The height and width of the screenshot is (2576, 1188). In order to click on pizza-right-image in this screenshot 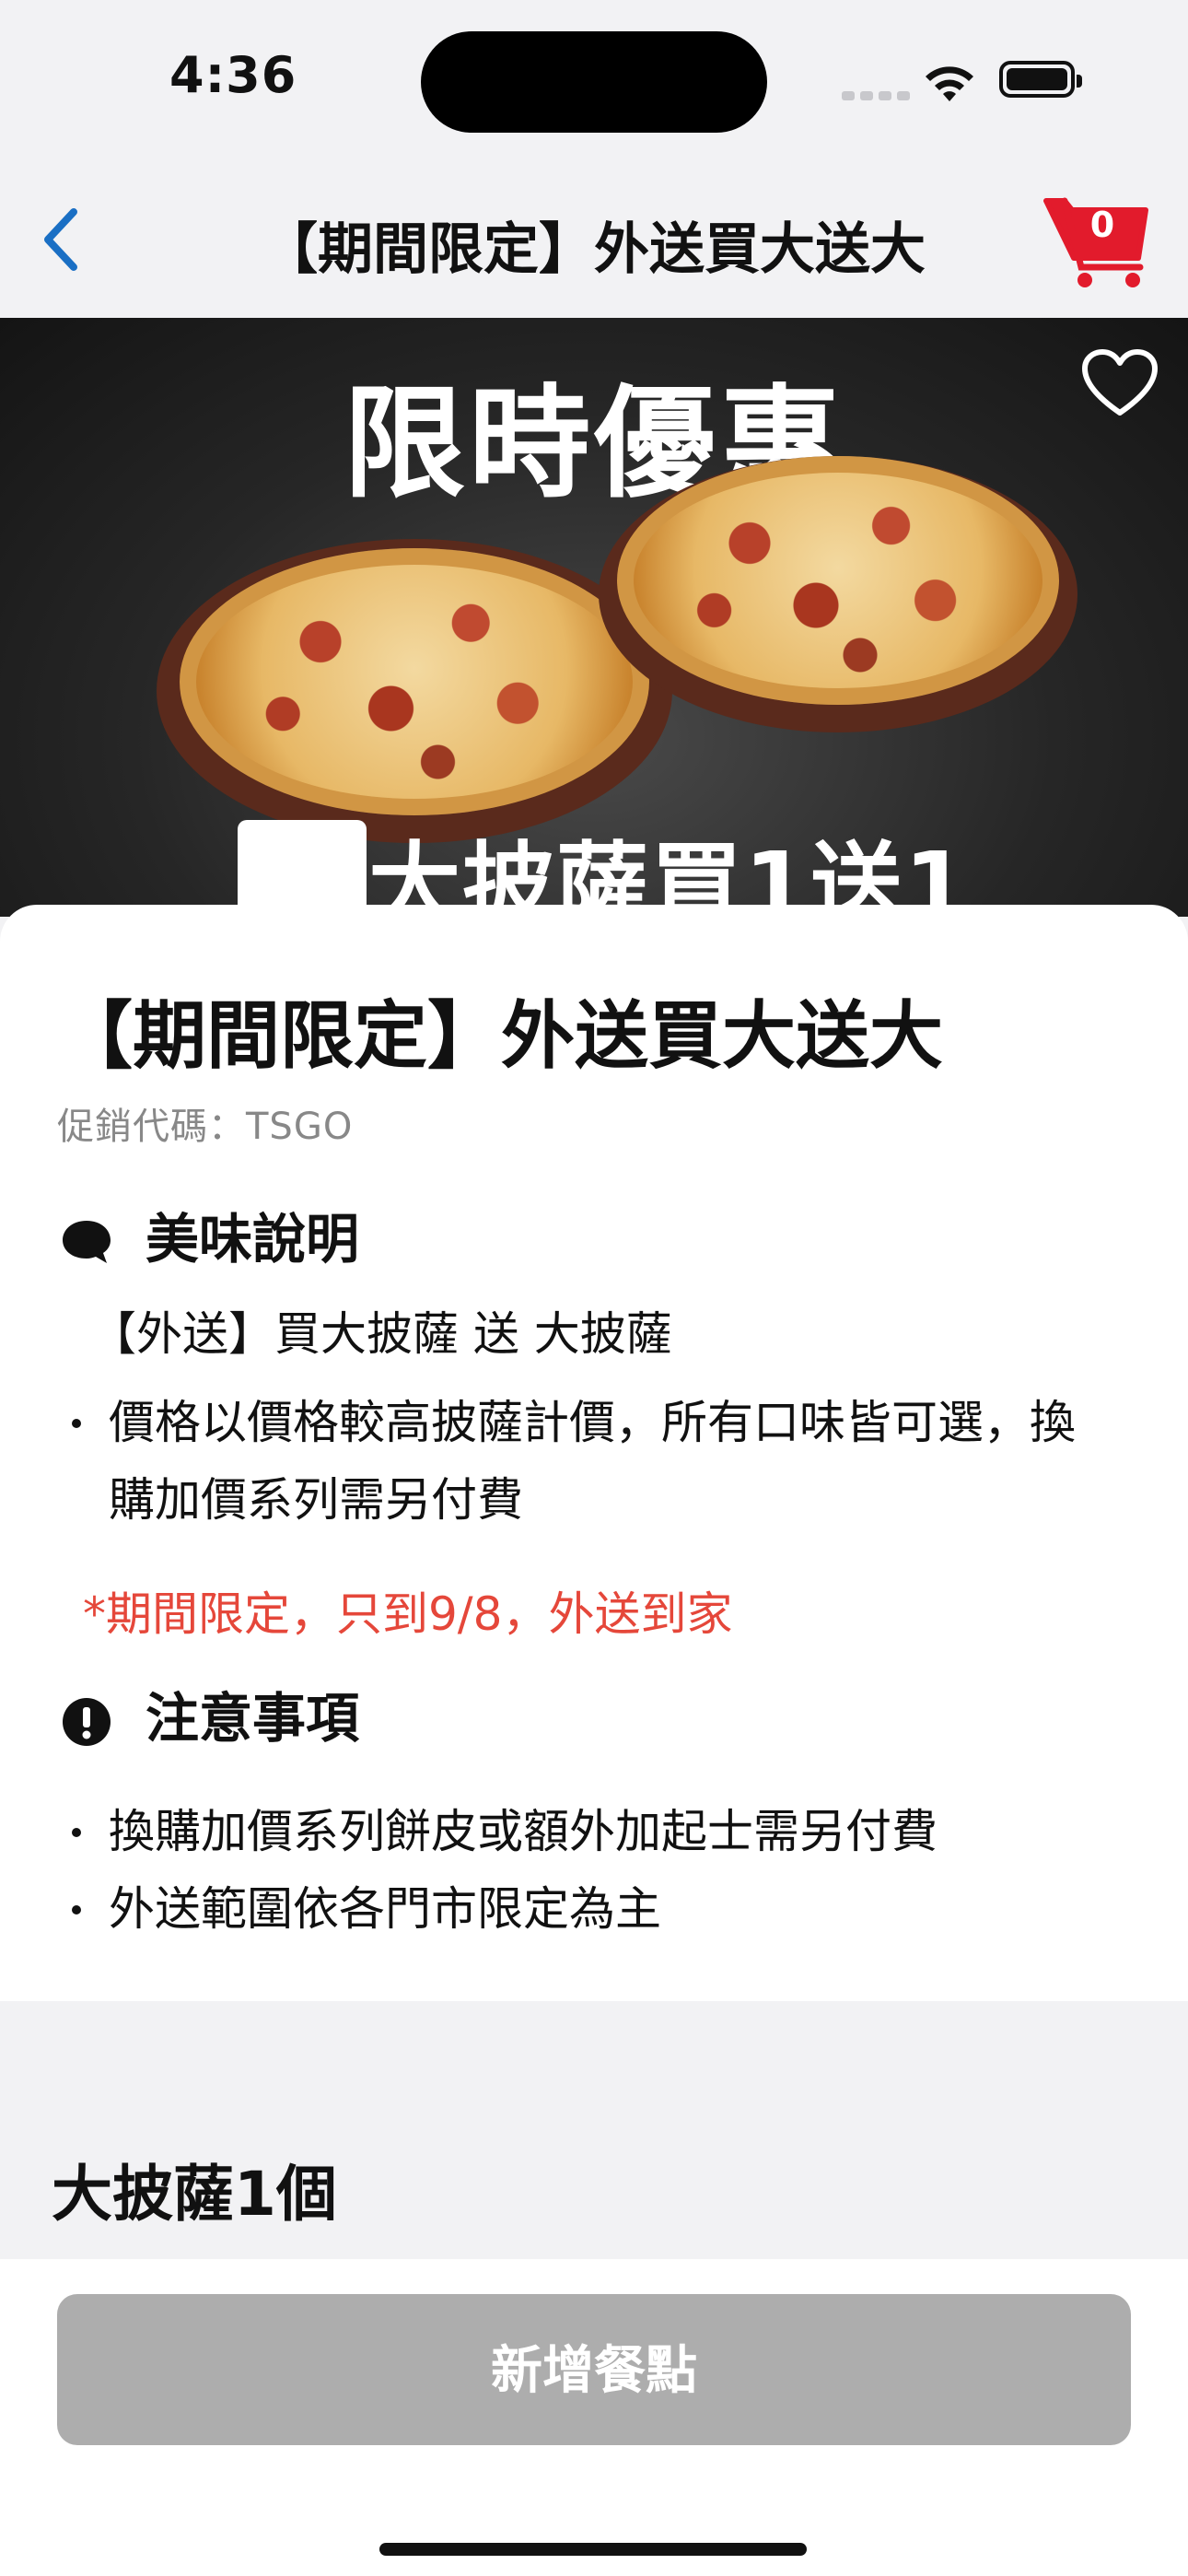, I will do `click(838, 580)`.